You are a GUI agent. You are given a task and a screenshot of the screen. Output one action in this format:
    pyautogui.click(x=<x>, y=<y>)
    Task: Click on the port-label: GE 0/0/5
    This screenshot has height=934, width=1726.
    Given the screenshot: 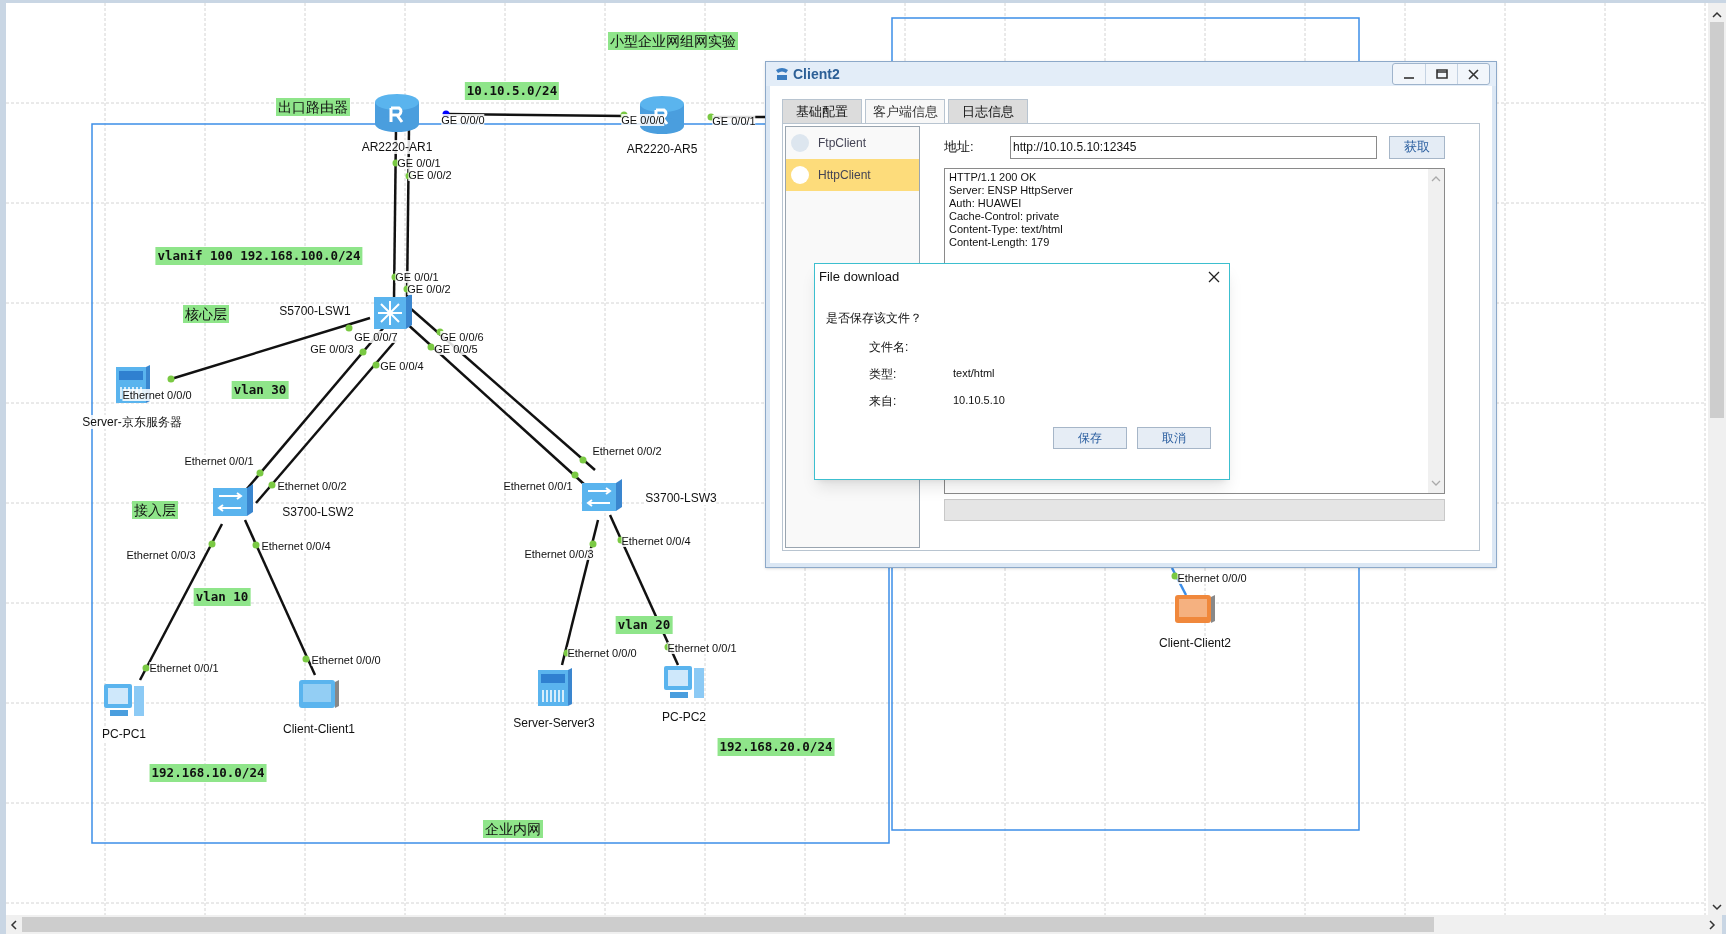 What is the action you would take?
    pyautogui.click(x=456, y=349)
    